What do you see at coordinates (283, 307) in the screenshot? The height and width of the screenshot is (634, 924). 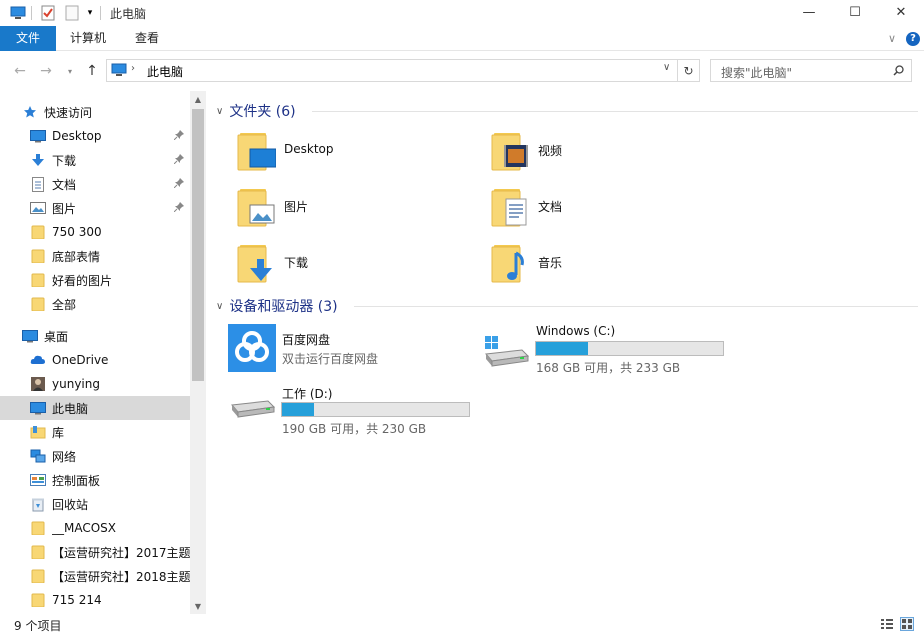 I see `devices-group-title: 设备和驱动器 (3)` at bounding box center [283, 307].